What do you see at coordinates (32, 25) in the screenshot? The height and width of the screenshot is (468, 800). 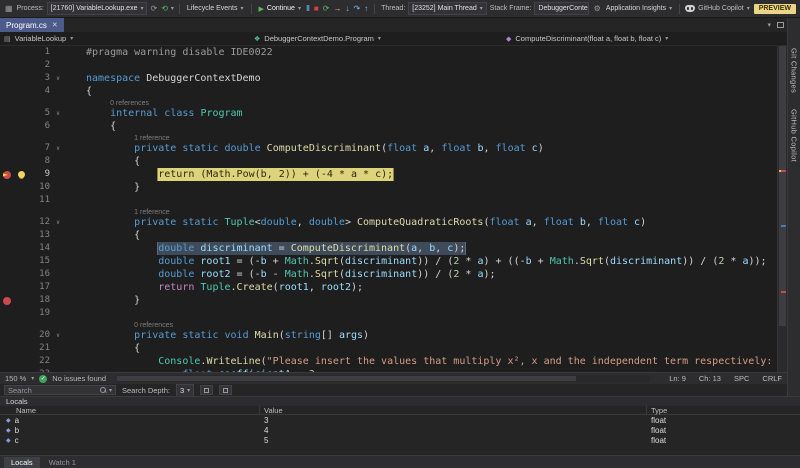 I see `tab-program-cs: Program.cs ✕` at bounding box center [32, 25].